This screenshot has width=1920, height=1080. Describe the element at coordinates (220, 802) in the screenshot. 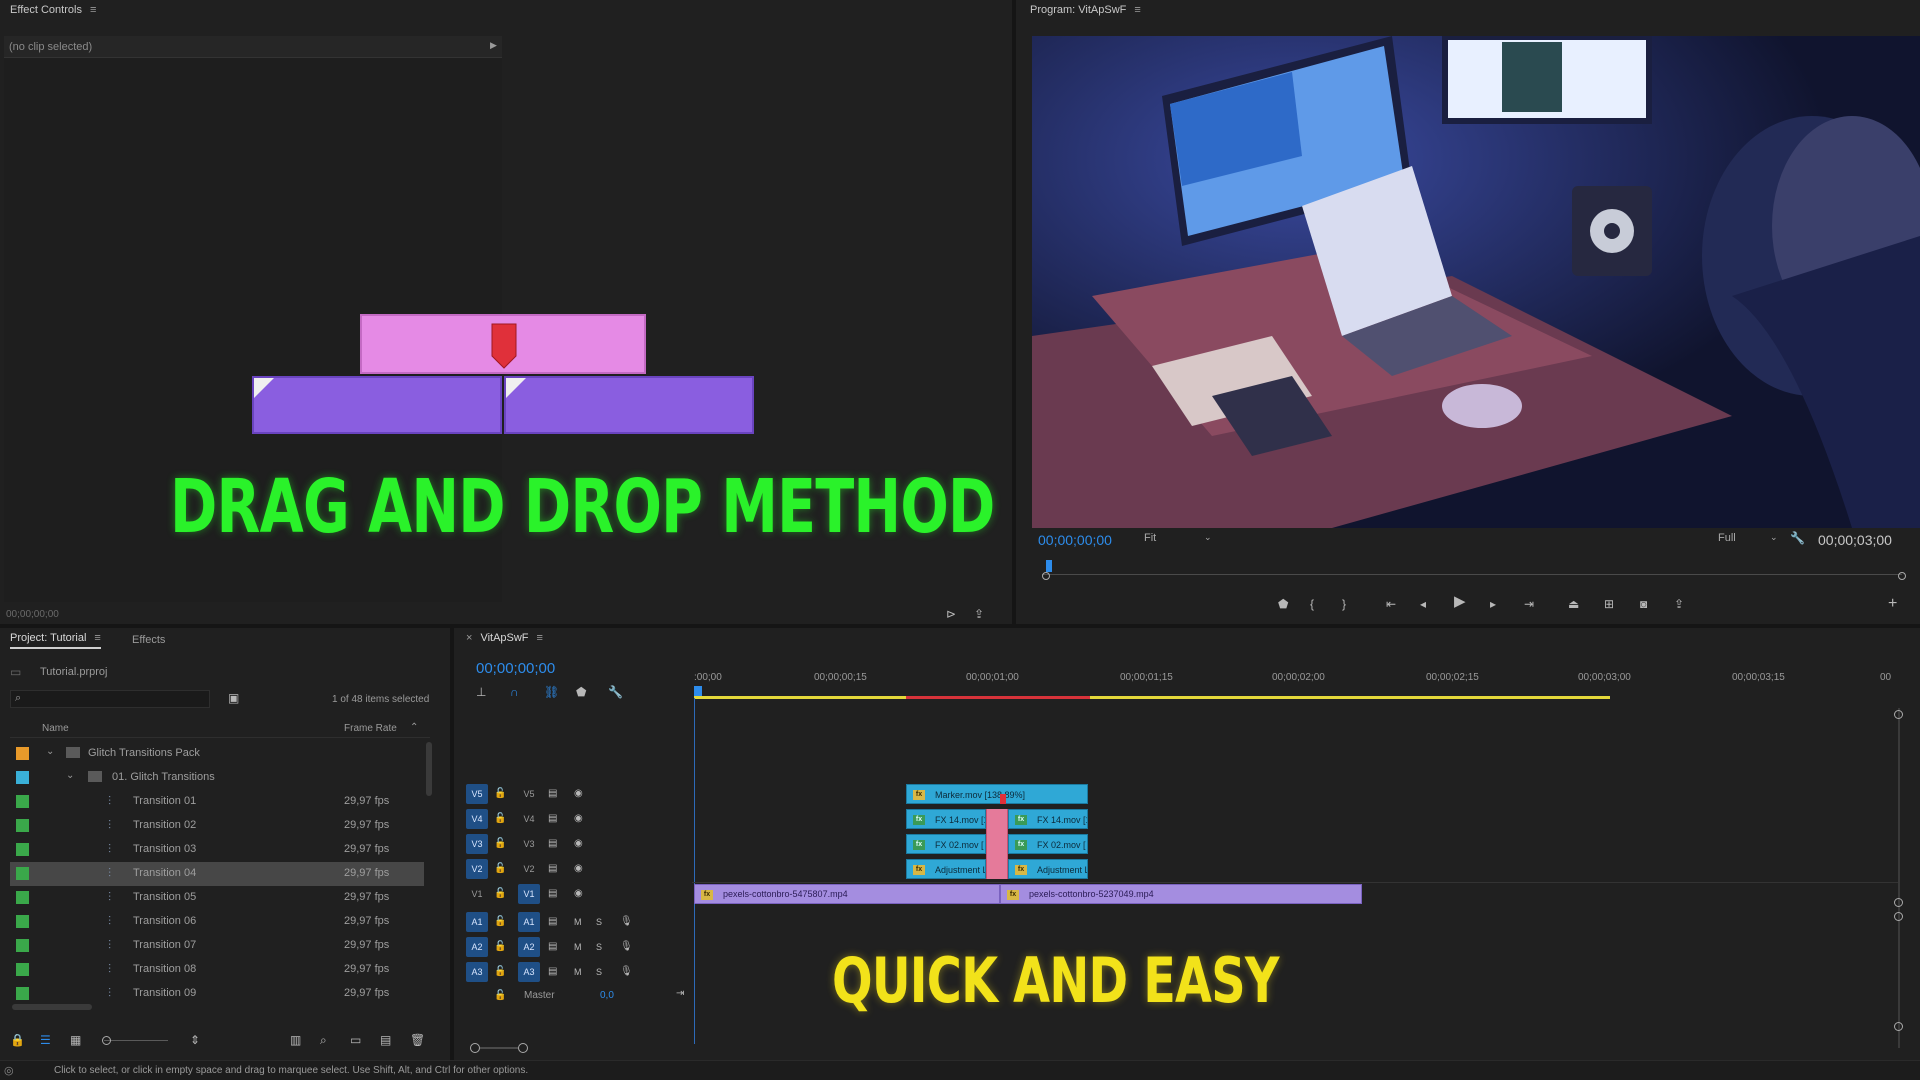

I see `list-item: ⫶ Transition 01 29,97 fps` at that location.